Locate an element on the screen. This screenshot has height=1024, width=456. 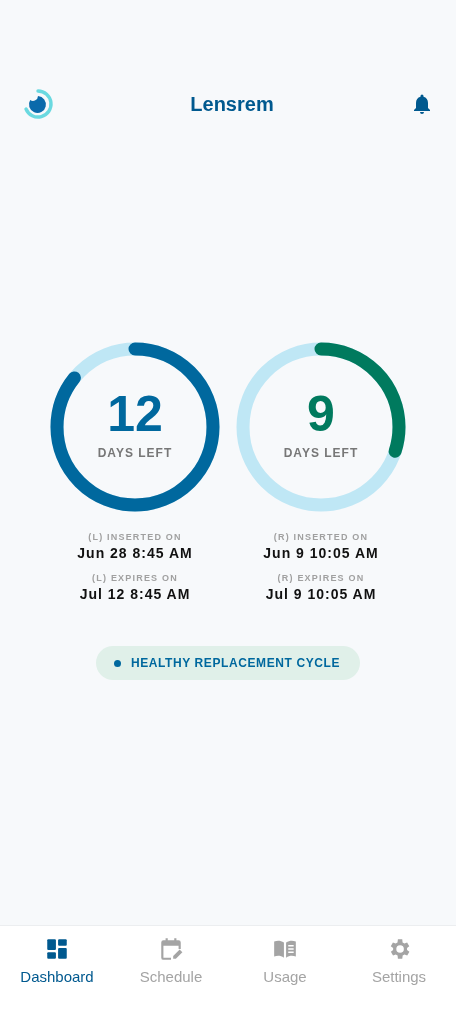
nav-tab: Schedule is located at coordinates (171, 961).